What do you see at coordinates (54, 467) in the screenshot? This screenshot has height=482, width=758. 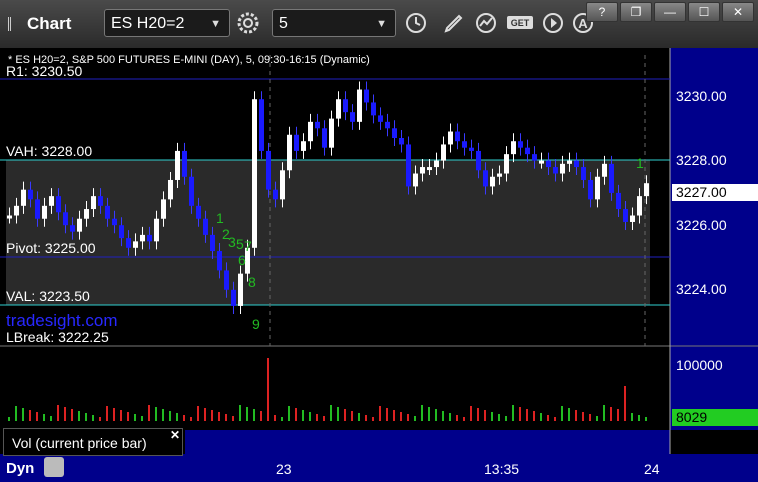 I see `lock-icon` at bounding box center [54, 467].